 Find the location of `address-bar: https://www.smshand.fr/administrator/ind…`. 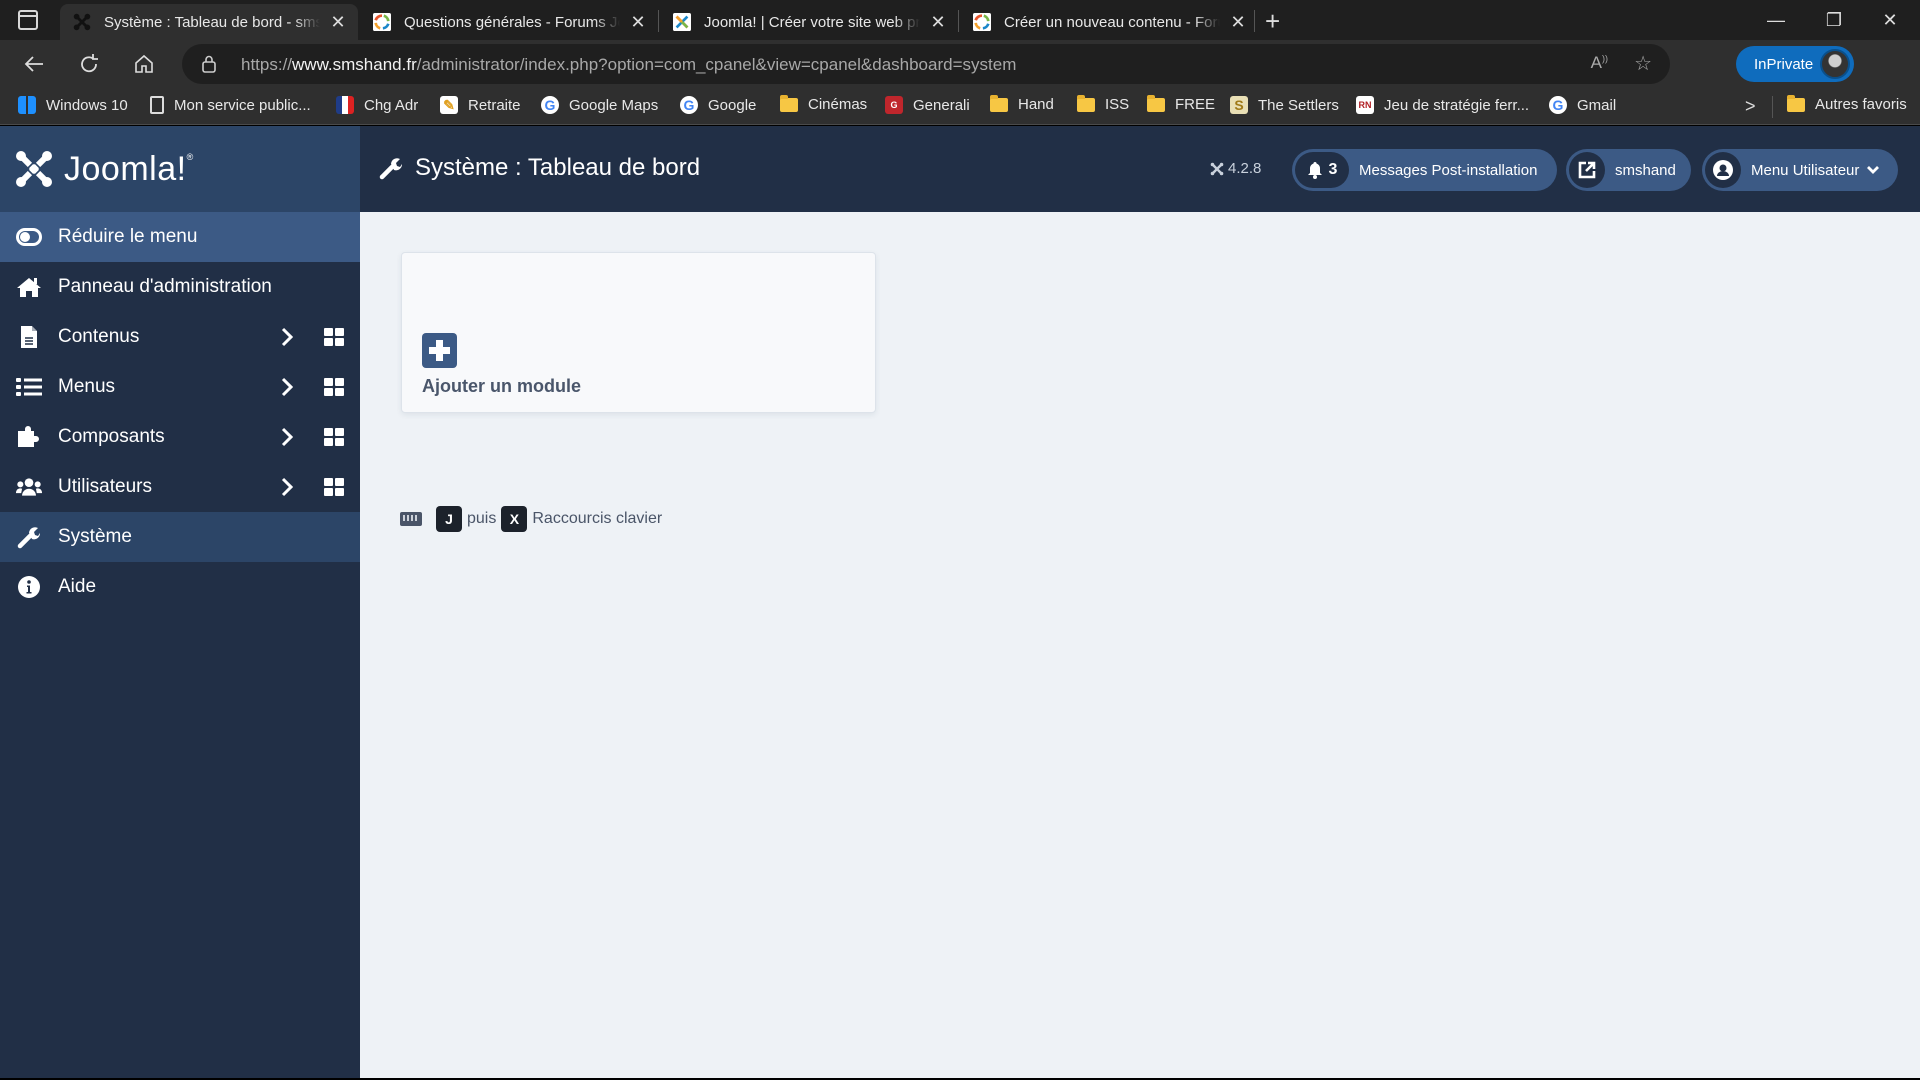

address-bar: https://www.smshand.fr/administrator/ind… is located at coordinates (926, 64).